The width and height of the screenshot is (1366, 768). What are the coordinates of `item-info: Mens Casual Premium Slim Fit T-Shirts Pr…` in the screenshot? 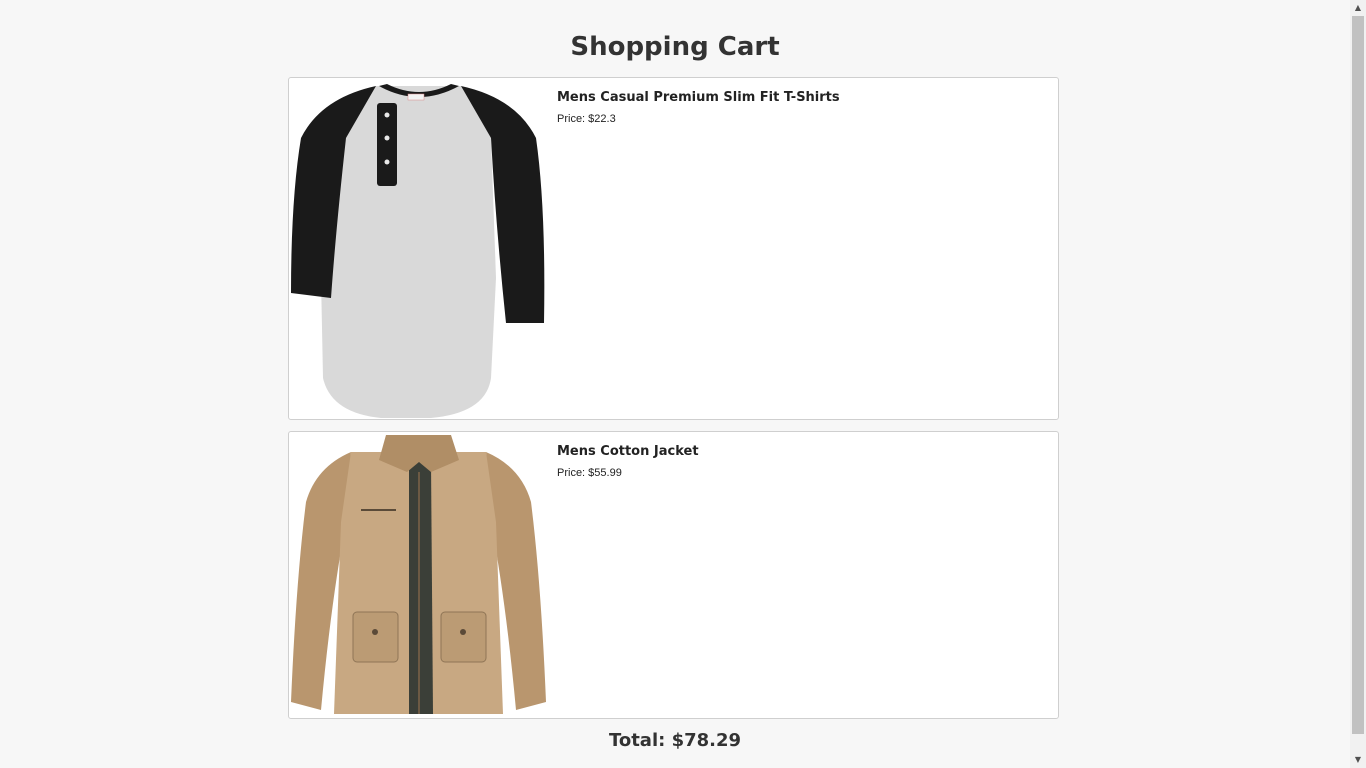 It's located at (698, 108).